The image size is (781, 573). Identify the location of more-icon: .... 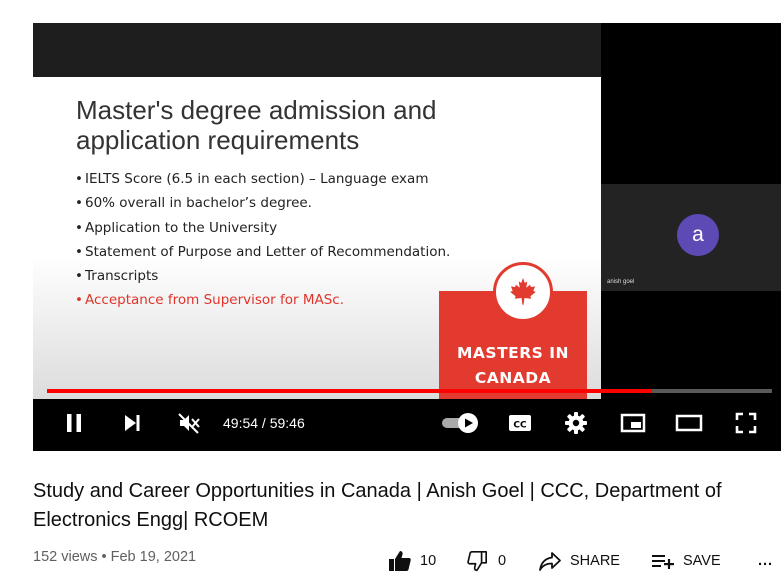
(766, 561).